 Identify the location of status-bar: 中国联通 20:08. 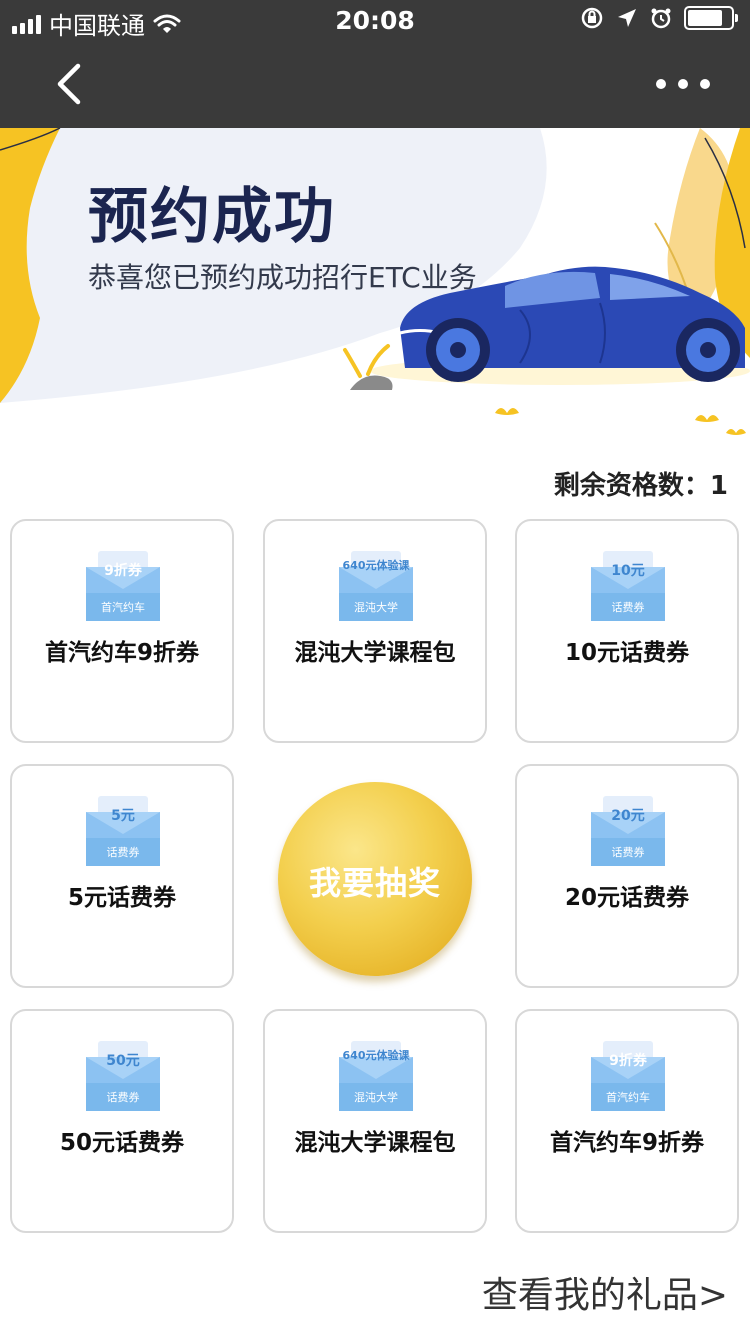
(375, 20).